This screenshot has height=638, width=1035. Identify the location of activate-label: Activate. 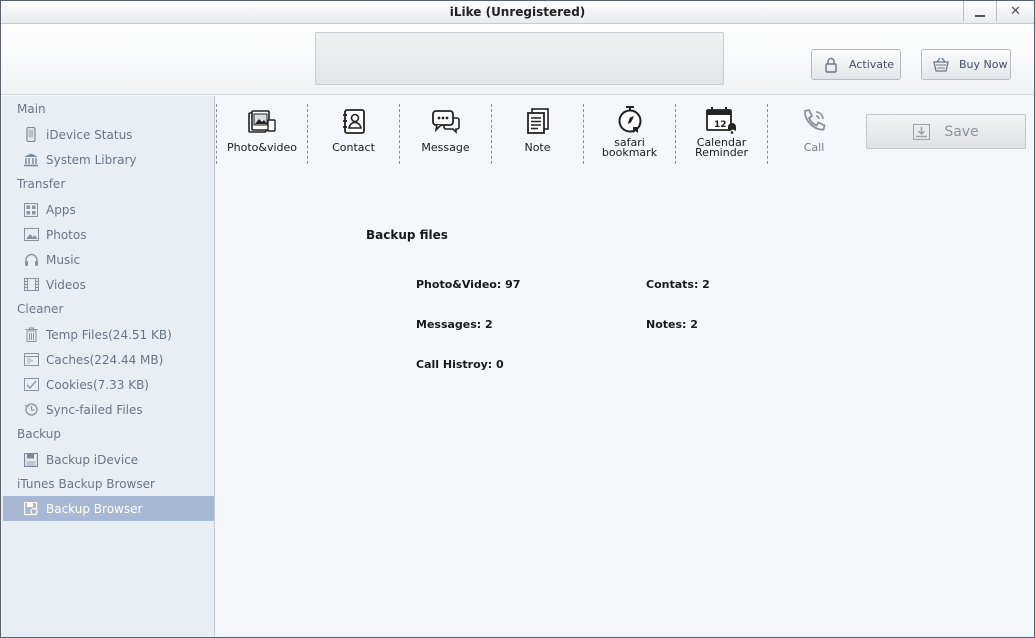
(872, 64).